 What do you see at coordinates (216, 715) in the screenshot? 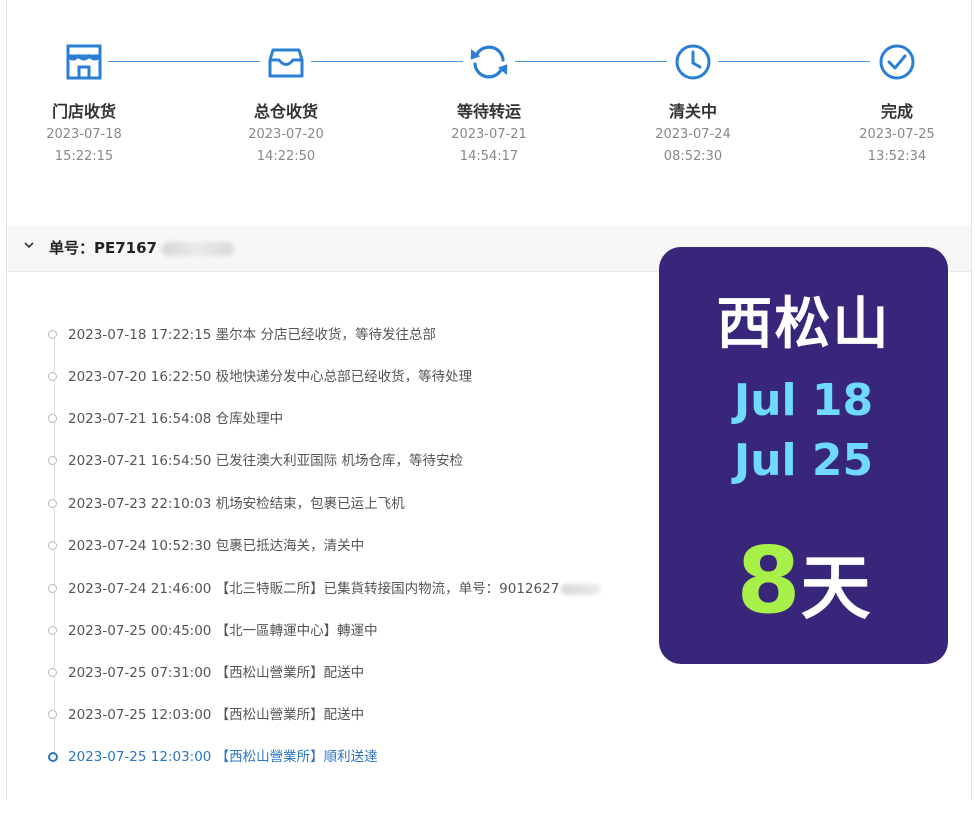
I see `event-text: 2023-07-25 12:03:00 【西松山營業所】配送中` at bounding box center [216, 715].